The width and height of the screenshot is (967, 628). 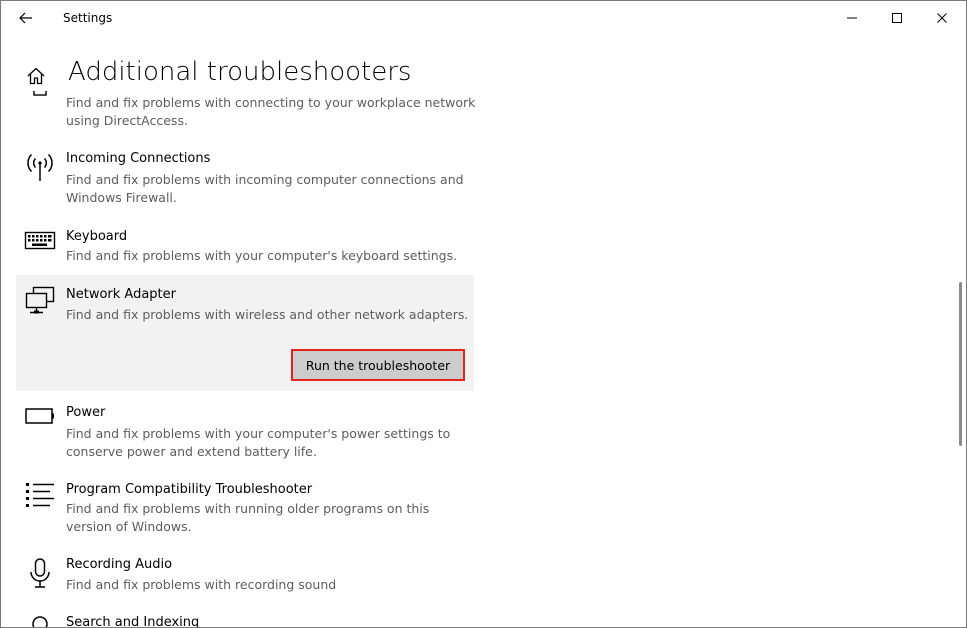 What do you see at coordinates (121, 294) in the screenshot?
I see `troubleshooter-title: Network Adapter` at bounding box center [121, 294].